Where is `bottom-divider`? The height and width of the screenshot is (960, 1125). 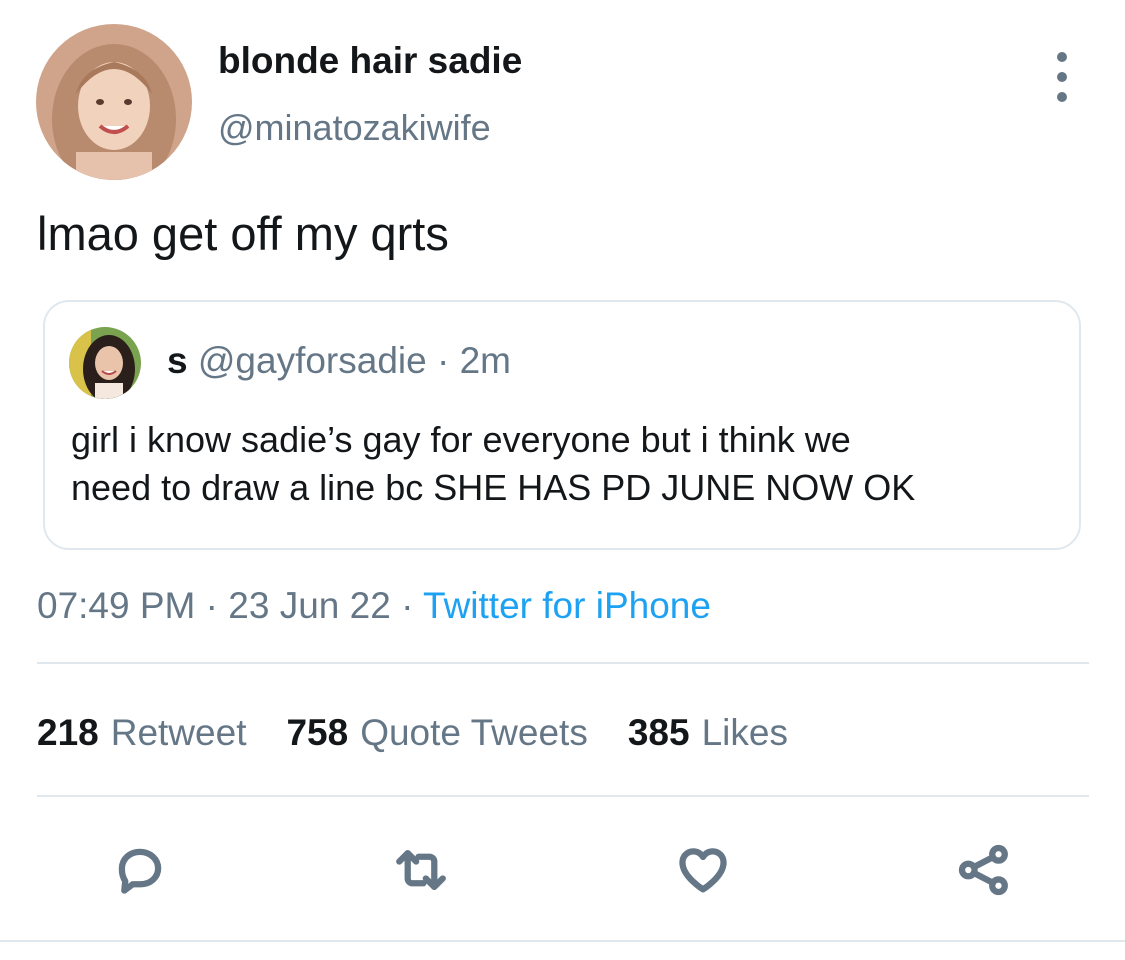 bottom-divider is located at coordinates (562, 941).